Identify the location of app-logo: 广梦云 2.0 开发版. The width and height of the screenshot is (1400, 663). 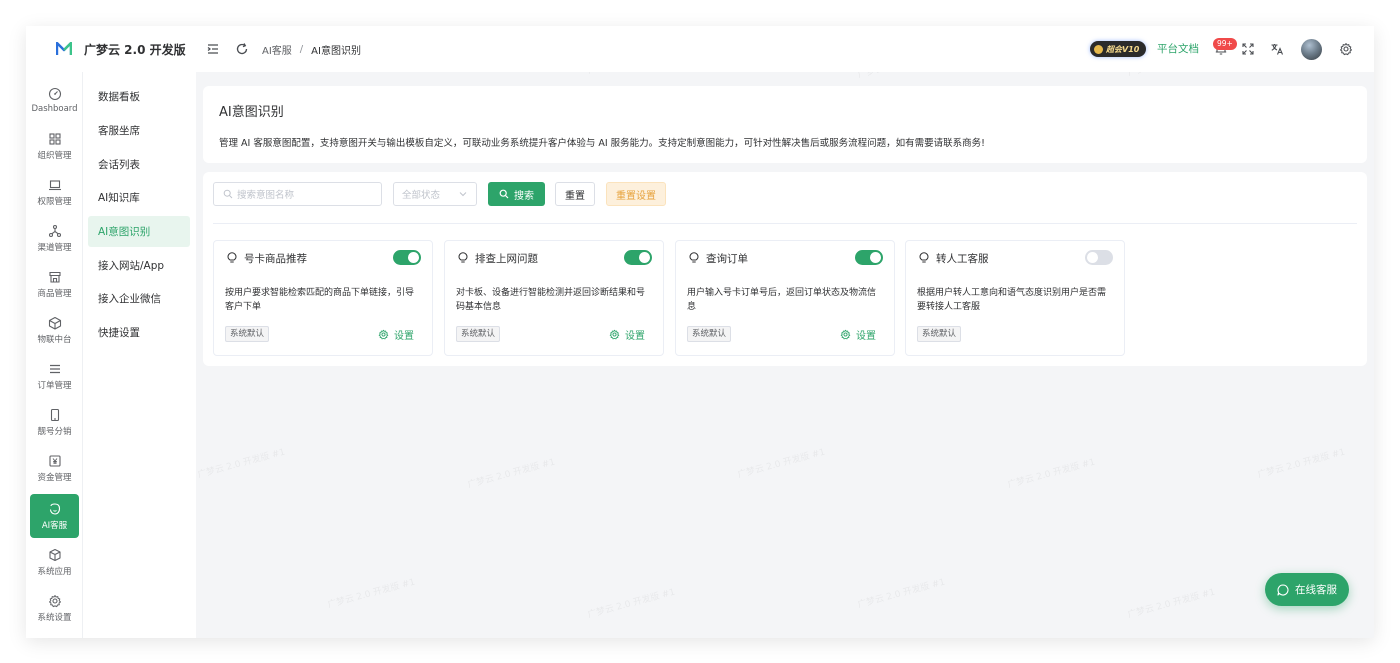
(111, 49).